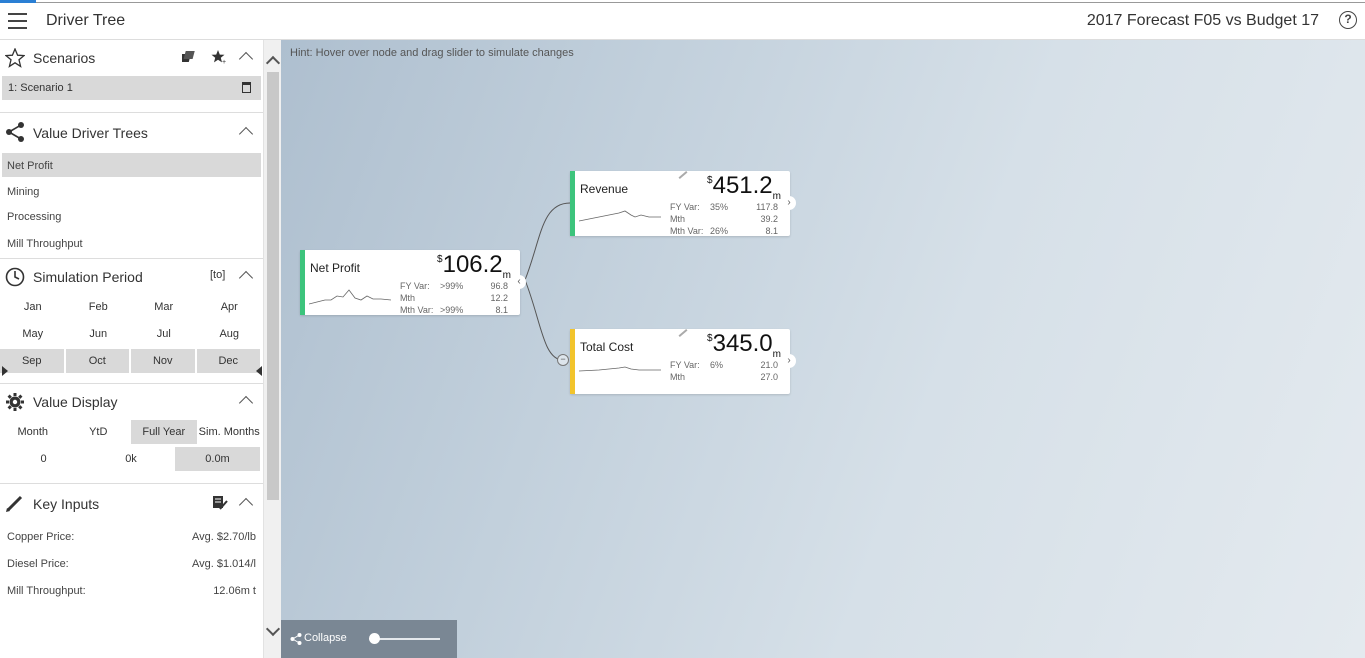  What do you see at coordinates (454, 298) in the screenshot?
I see `node-stats: FY Var: >99% 96.8 Mth 12.2 Mth Var: >99% 8.1` at bounding box center [454, 298].